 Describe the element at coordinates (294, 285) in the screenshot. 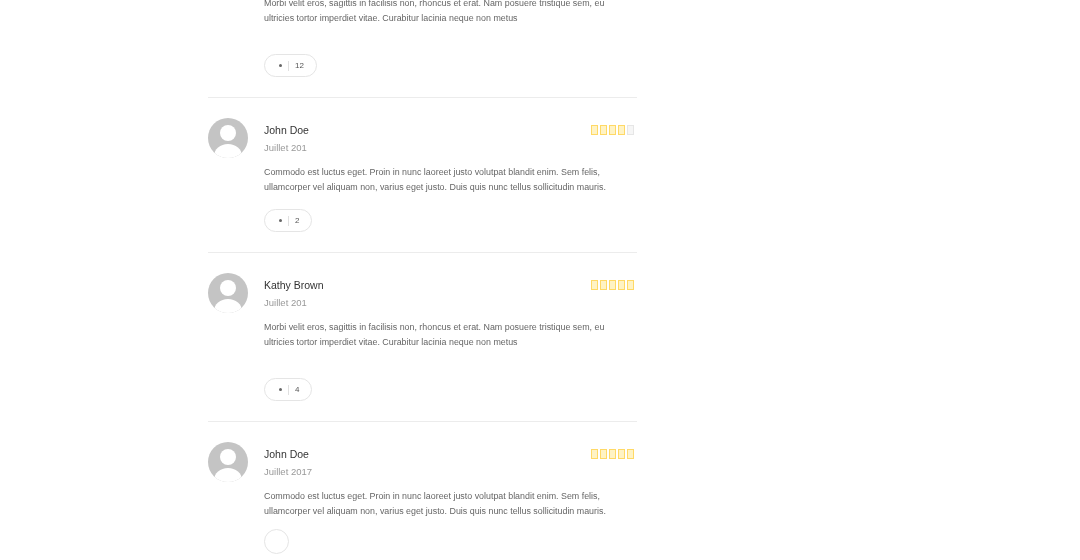

I see `reviewer-name: Kathy Brown` at that location.